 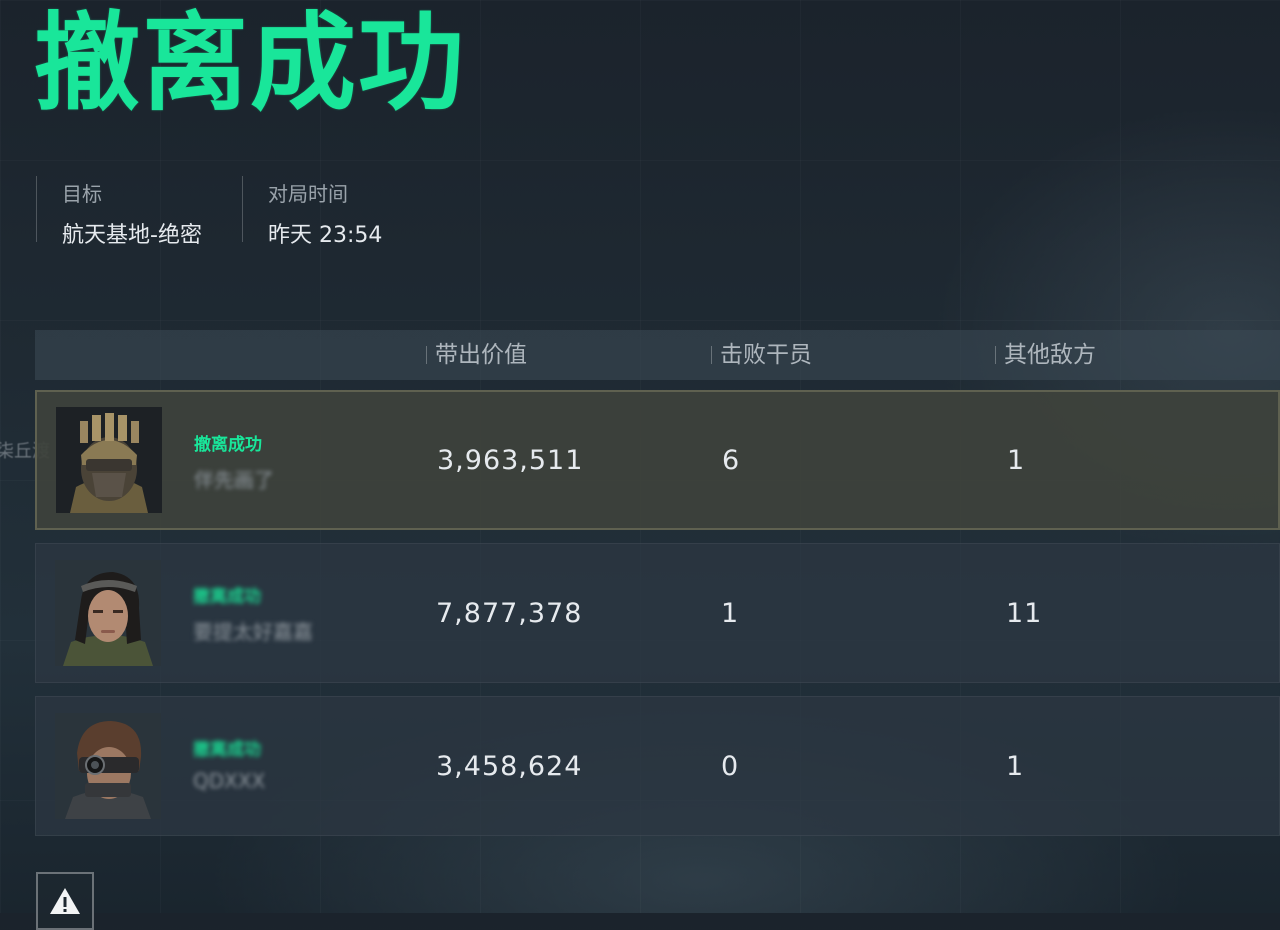 I want to click on extracted-value: 7,877,378, so click(x=509, y=613).